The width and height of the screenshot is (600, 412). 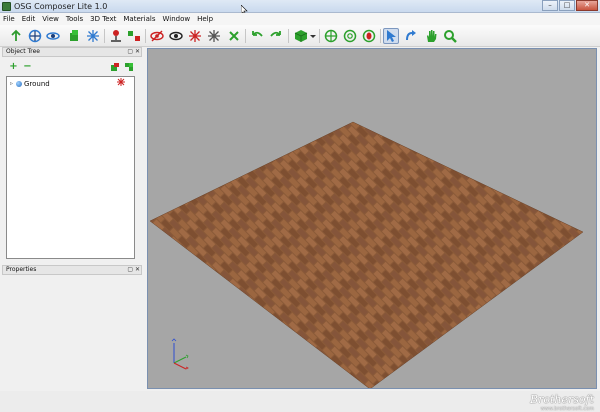 I want to click on axis-gizmo-icon, so click(x=180, y=354).